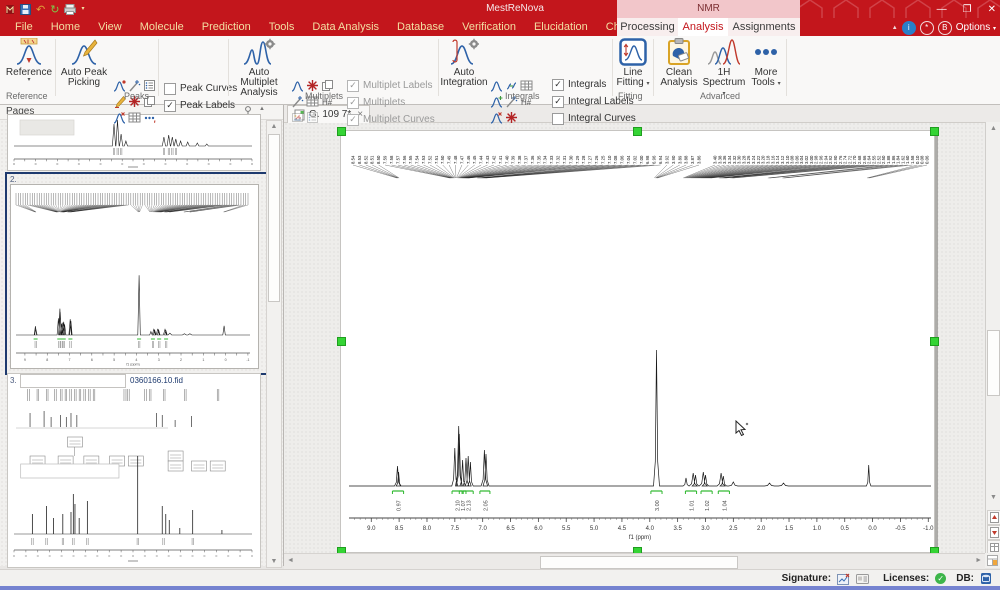 The height and width of the screenshot is (590, 1000). I want to click on peak-red-dot-icon, so click(119, 85).